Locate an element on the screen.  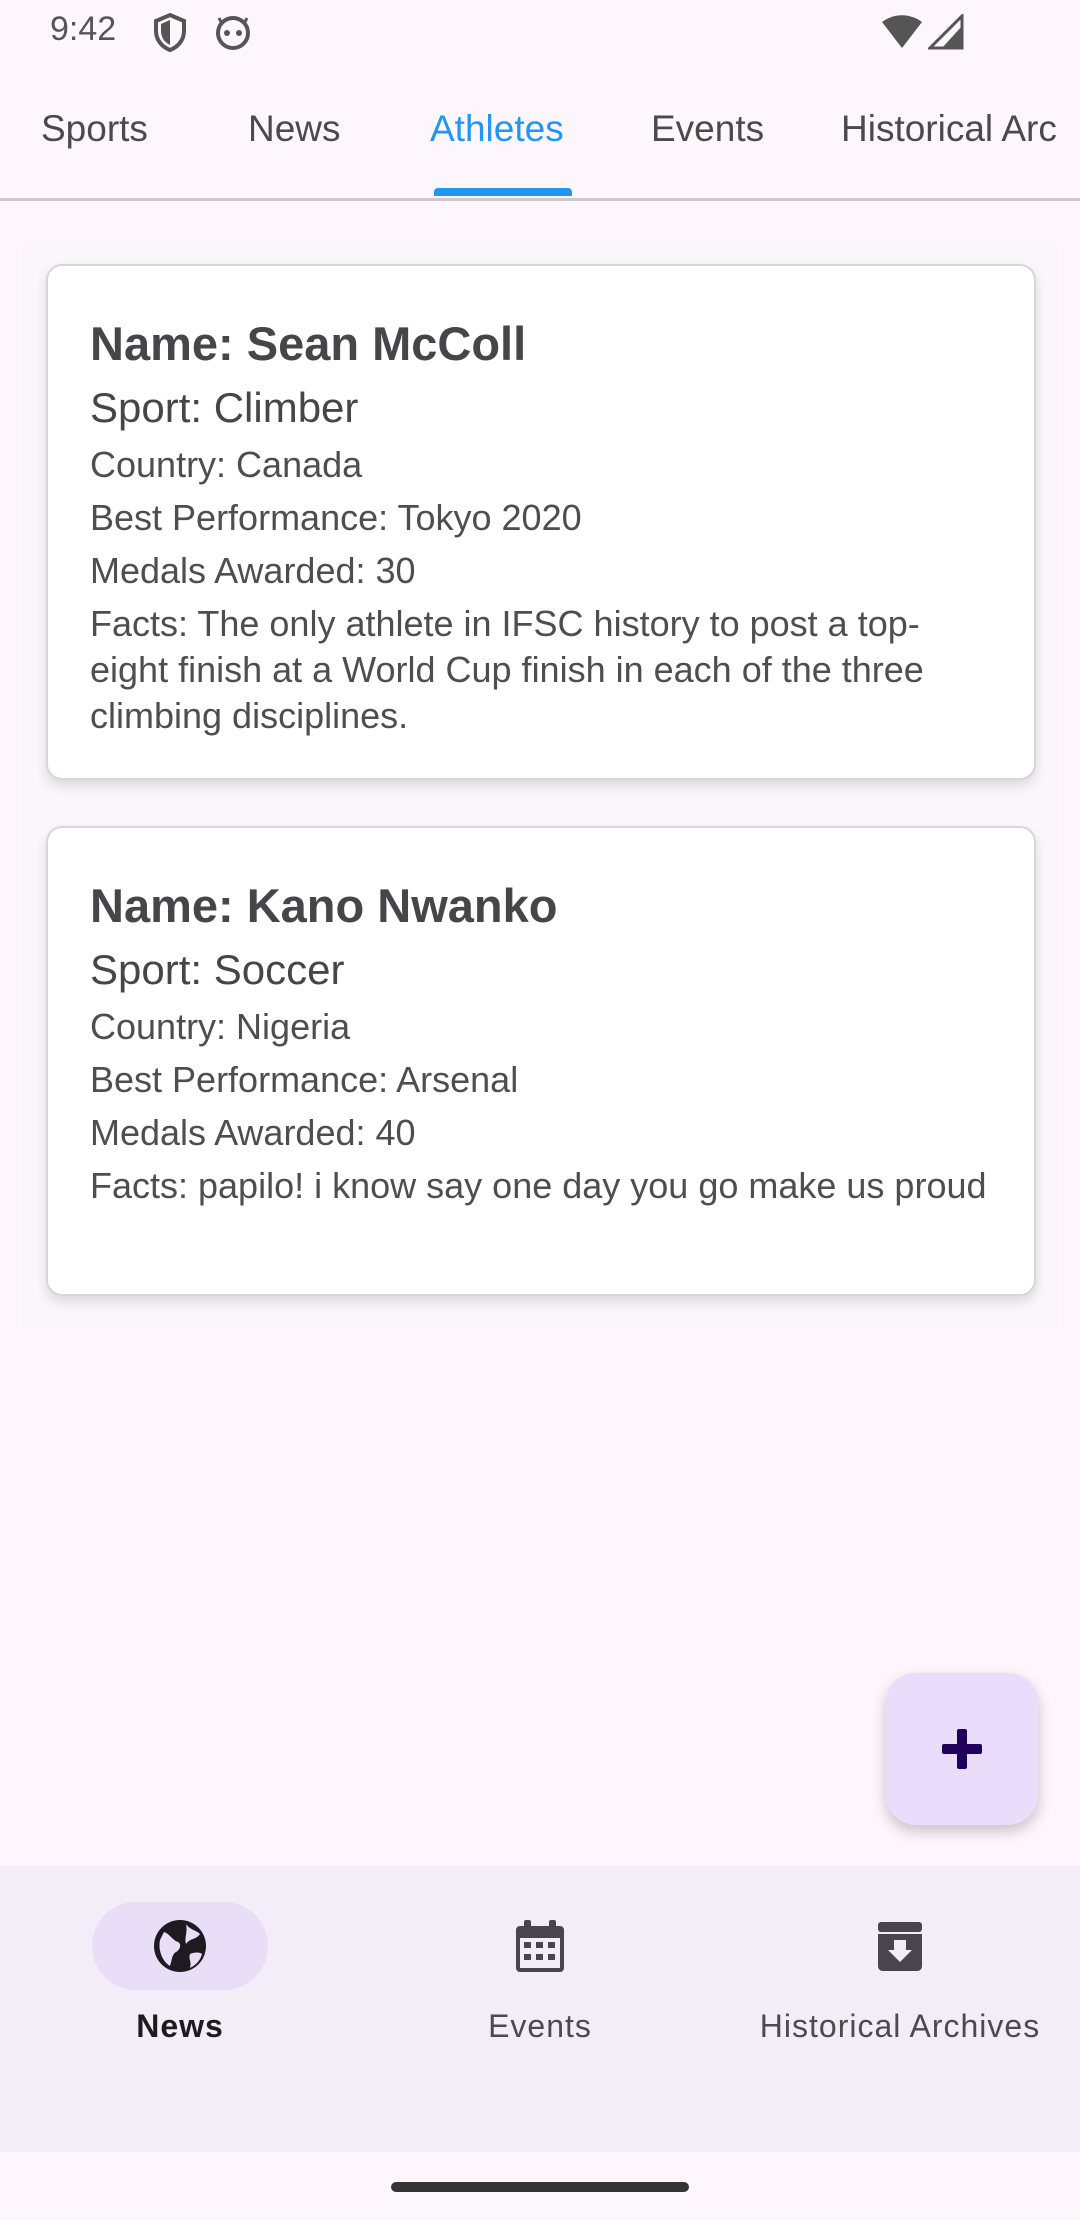
plus-icon is located at coordinates (962, 1749).